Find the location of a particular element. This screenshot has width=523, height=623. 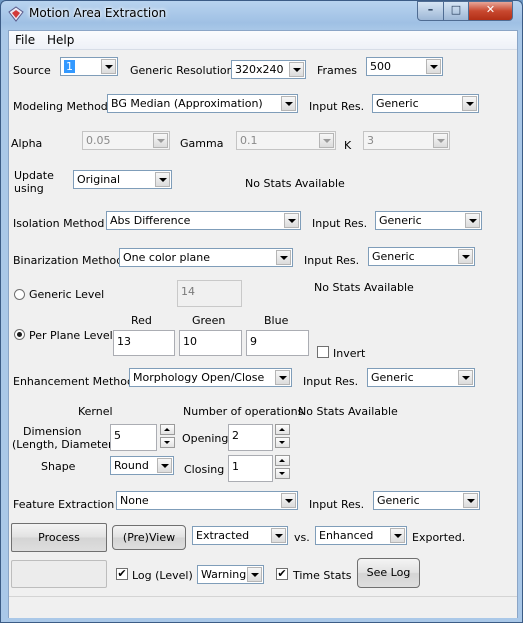

arrow-up-icon is located at coordinates (167, 429).